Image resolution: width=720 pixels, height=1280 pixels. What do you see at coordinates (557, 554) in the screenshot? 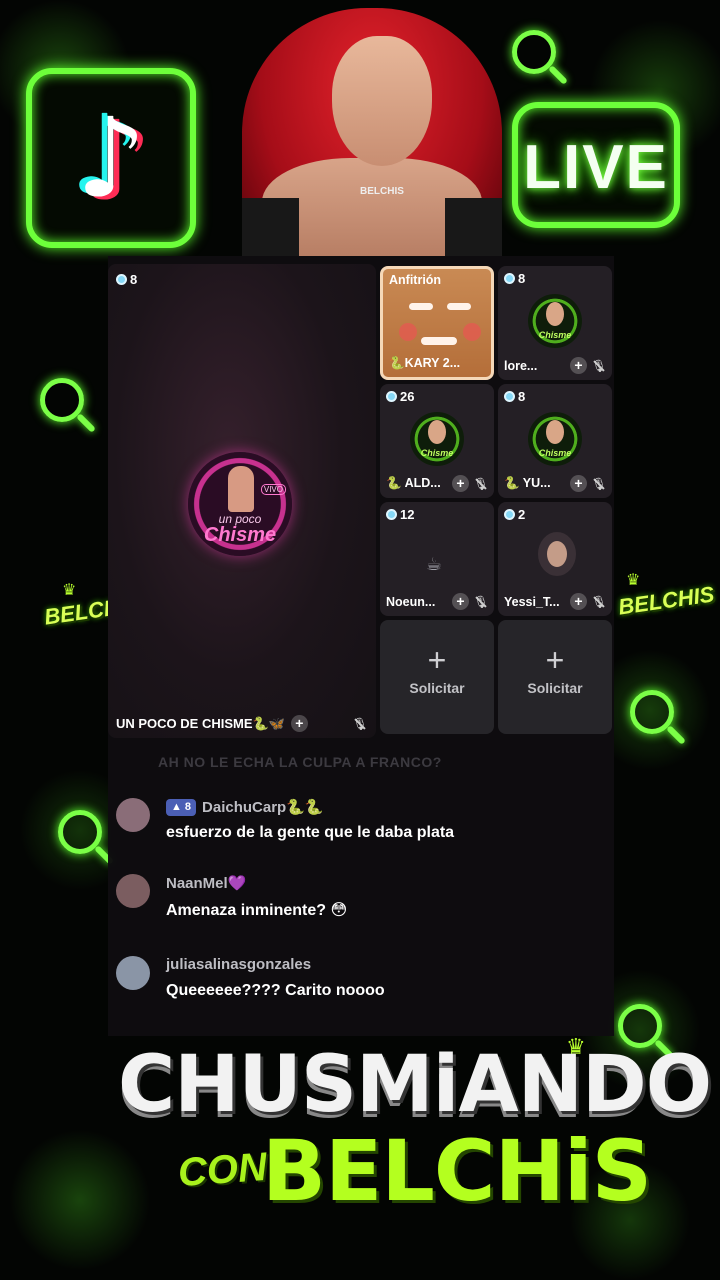
I see `guest-avatar` at bounding box center [557, 554].